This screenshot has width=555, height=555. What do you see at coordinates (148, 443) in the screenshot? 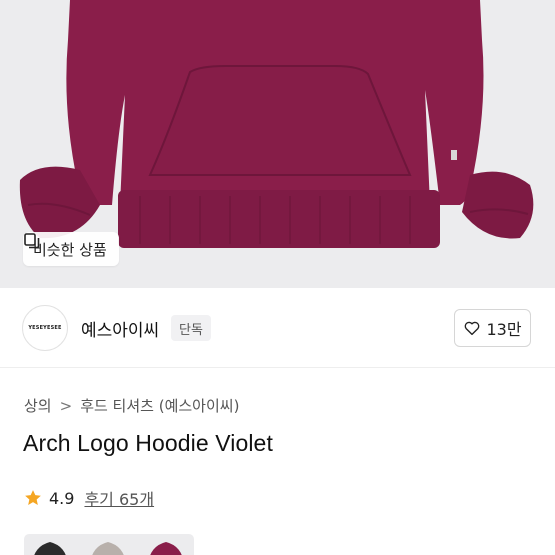
I see `product-title: Arch Logo Hoodie Violet` at bounding box center [148, 443].